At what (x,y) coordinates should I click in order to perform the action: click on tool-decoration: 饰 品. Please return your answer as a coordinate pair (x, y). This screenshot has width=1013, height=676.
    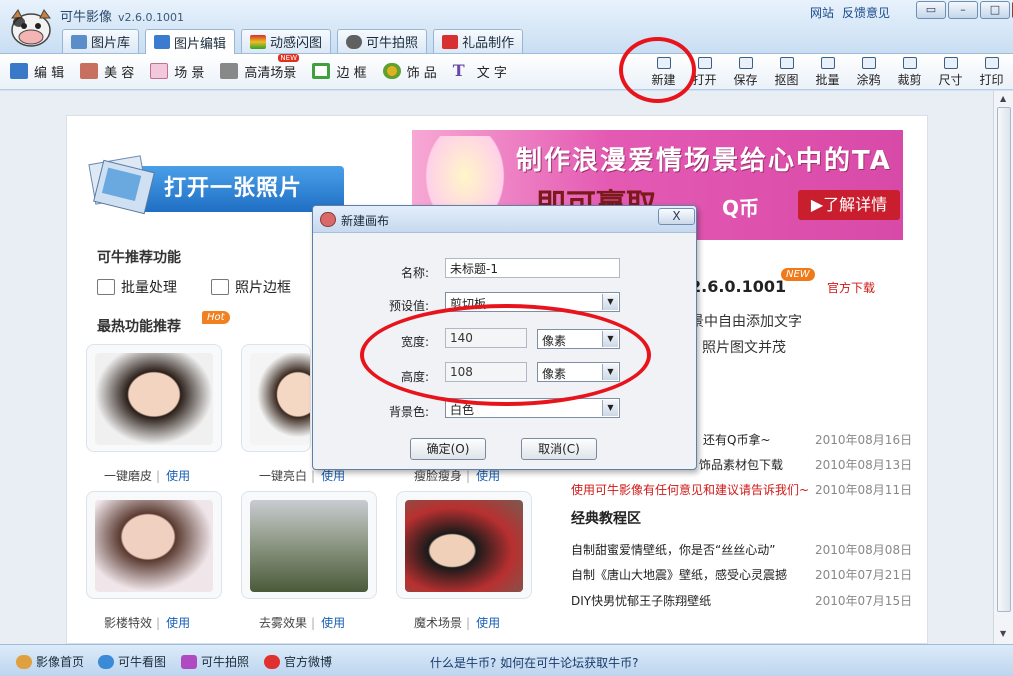
    Looking at the image, I should click on (409, 71).